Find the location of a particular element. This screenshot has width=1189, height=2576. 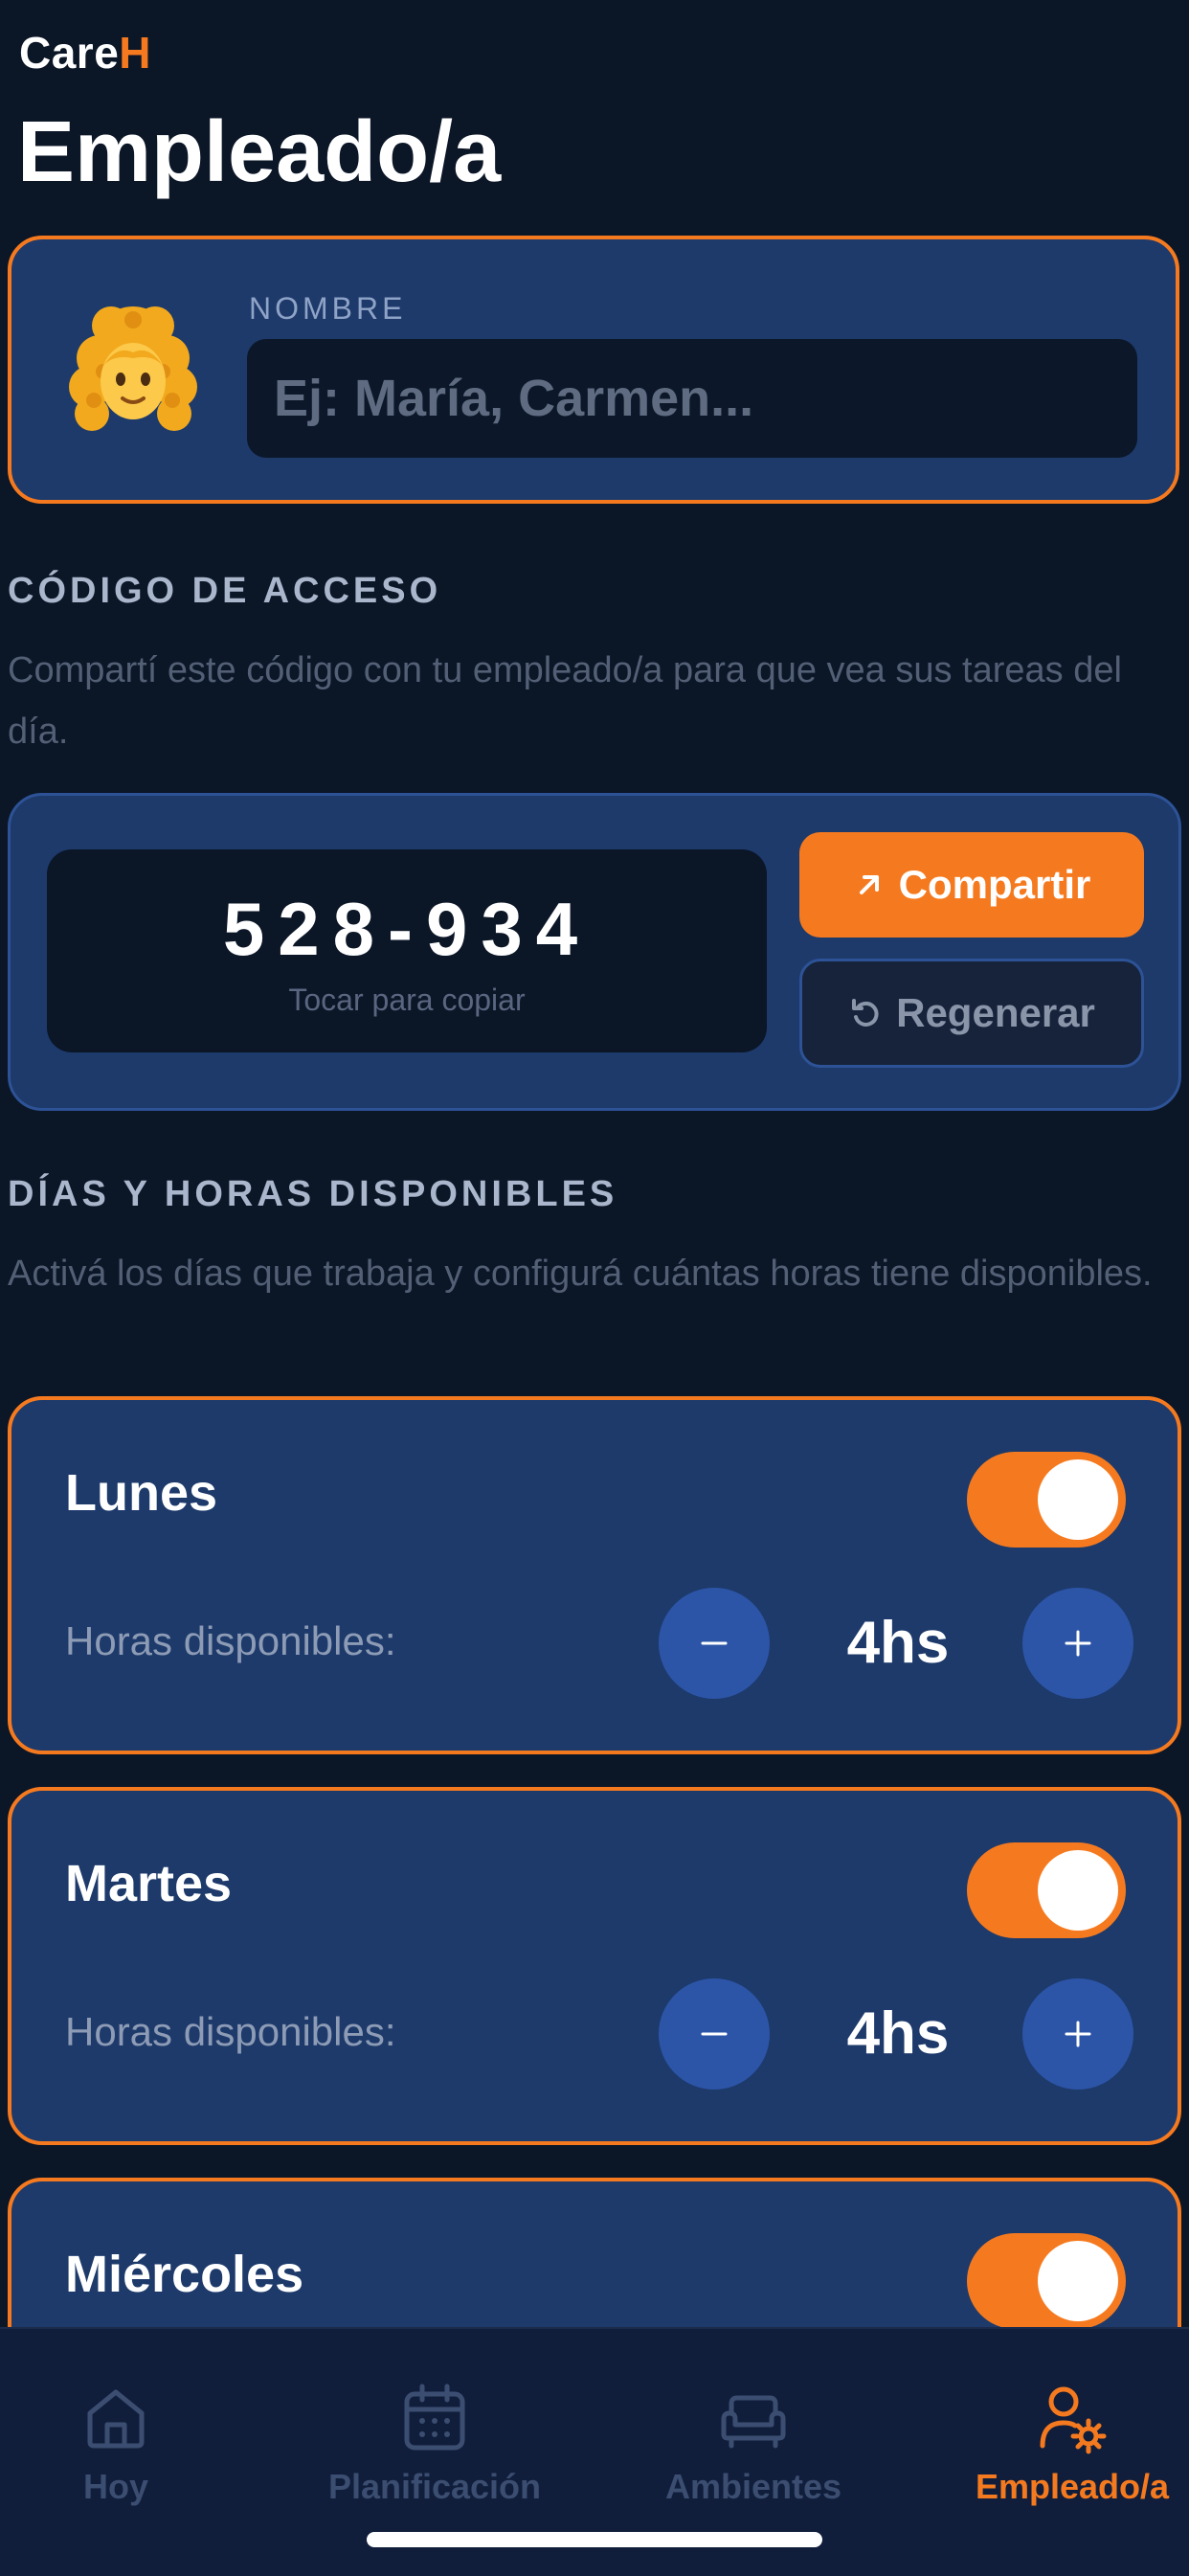

tab-label: Hoy is located at coordinates (115, 2486).